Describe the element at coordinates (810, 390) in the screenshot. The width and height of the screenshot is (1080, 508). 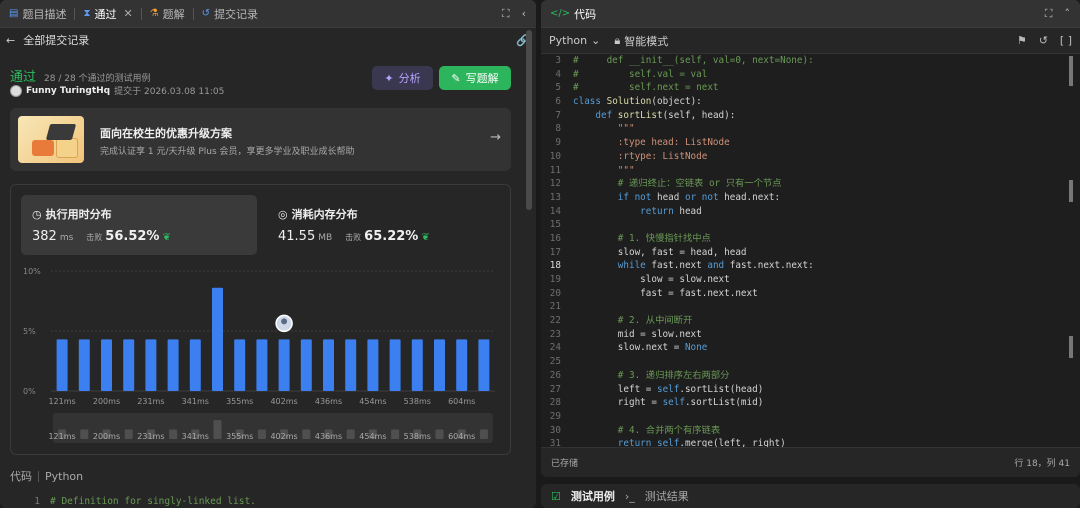
I see `code-line: 27 left = self.sortList(head)` at that location.